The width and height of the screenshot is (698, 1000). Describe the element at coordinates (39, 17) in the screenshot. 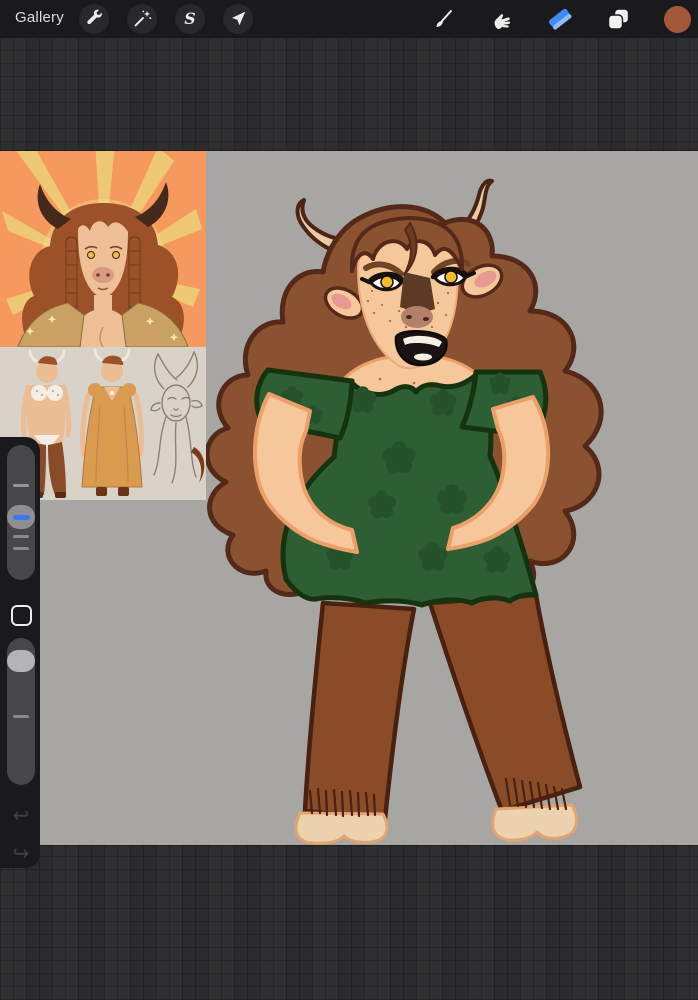

I see `gallery-button: Gallery` at that location.